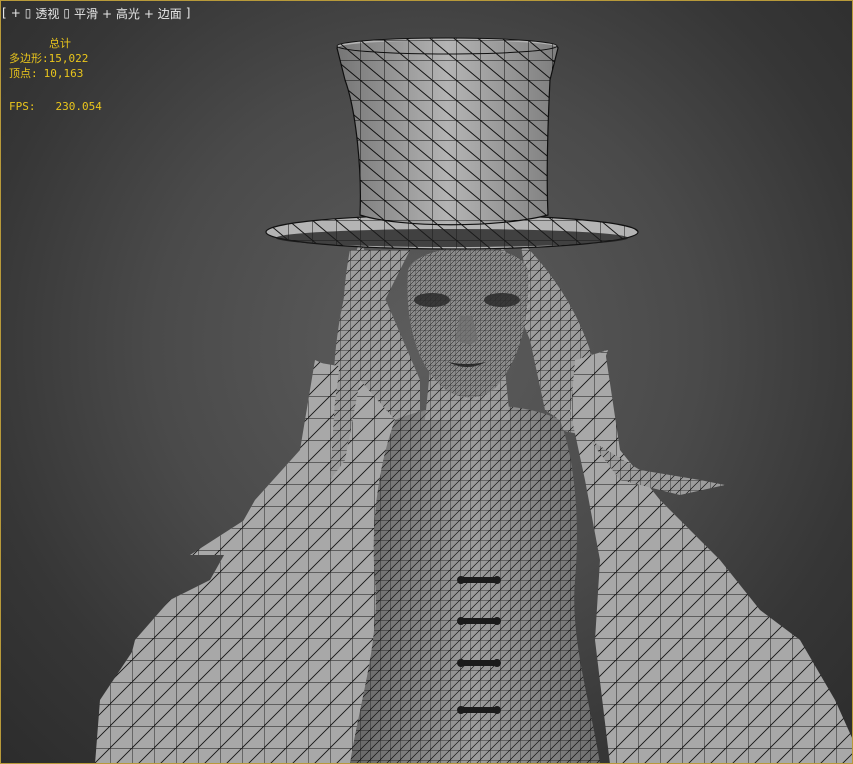  What do you see at coordinates (78, 106) in the screenshot?
I see `fps-value: 230.054` at bounding box center [78, 106].